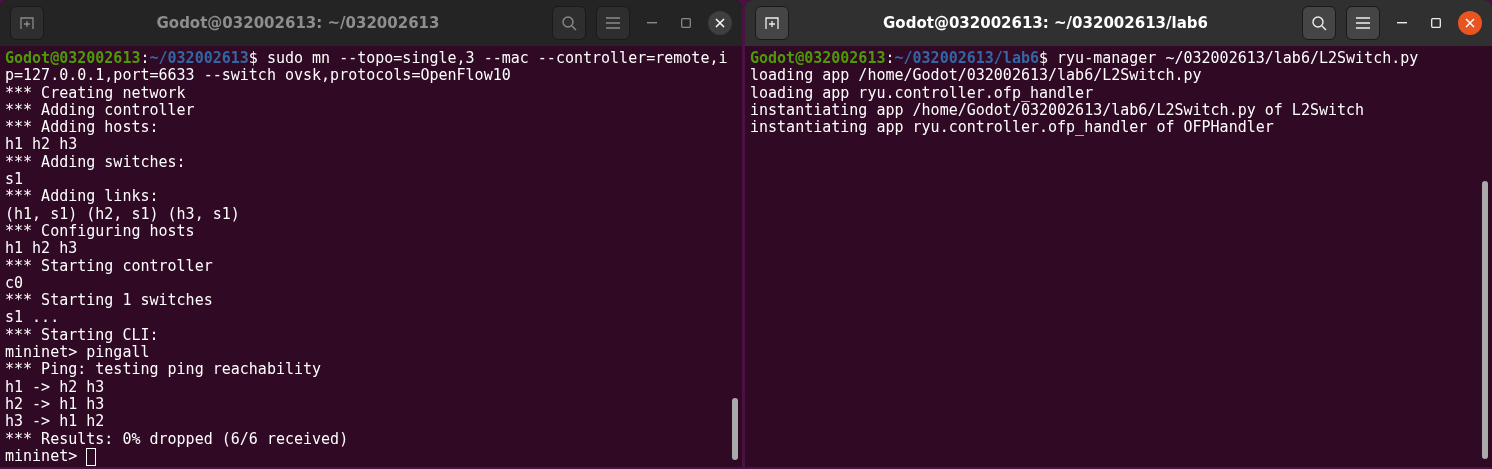 The width and height of the screenshot is (1492, 469). I want to click on output-line: *** Creating network, so click(95, 93).